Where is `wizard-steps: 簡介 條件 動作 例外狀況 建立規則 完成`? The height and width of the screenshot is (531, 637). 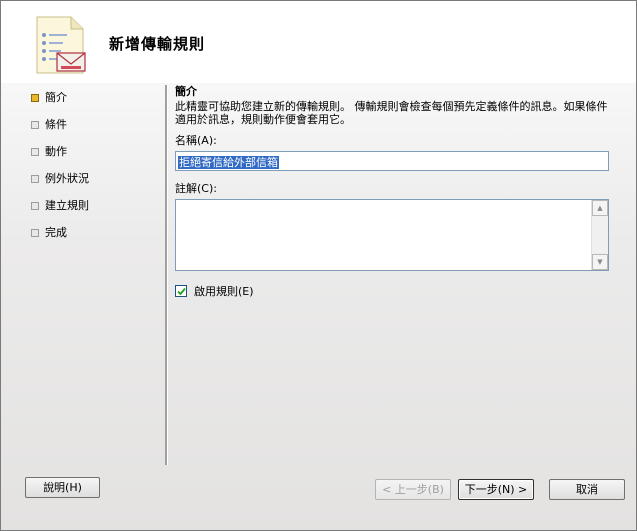 wizard-steps: 簡介 條件 動作 例外狀況 建立規則 完成 is located at coordinates (60, 172).